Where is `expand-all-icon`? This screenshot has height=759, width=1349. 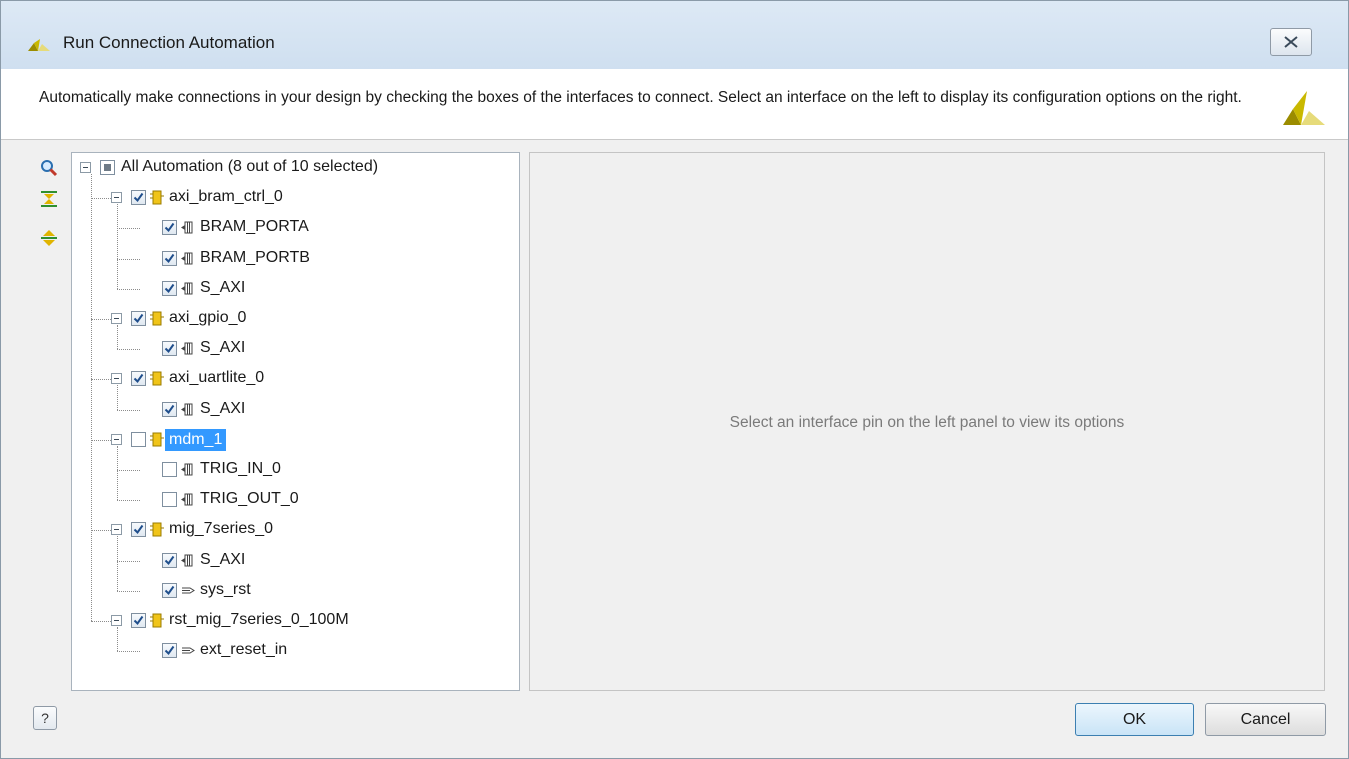
expand-all-icon is located at coordinates (49, 238).